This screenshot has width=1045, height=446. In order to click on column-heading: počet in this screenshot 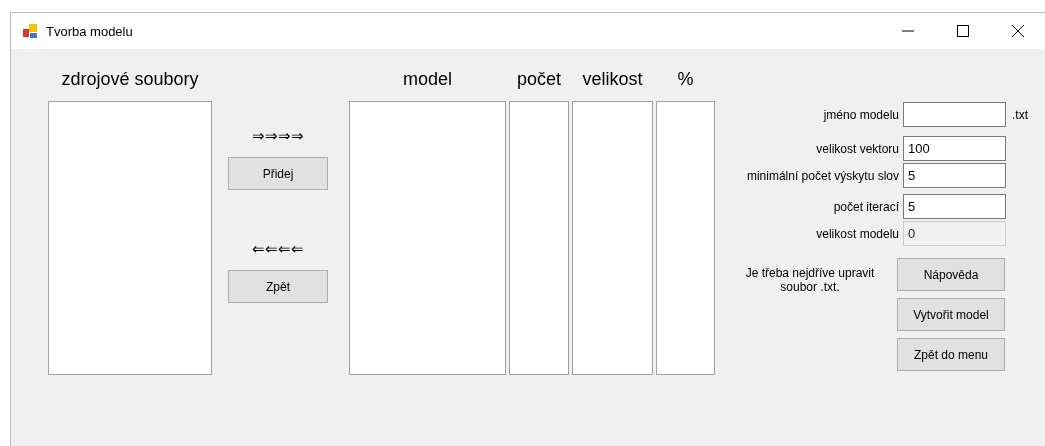, I will do `click(538, 80)`.